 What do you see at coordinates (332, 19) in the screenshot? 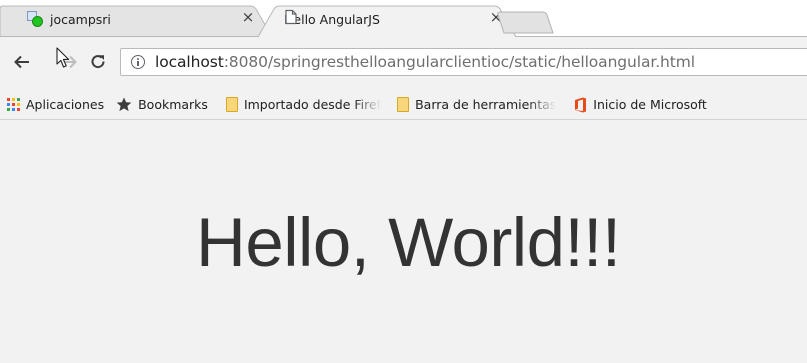
I see `tab-title: Hello AngularJS` at bounding box center [332, 19].